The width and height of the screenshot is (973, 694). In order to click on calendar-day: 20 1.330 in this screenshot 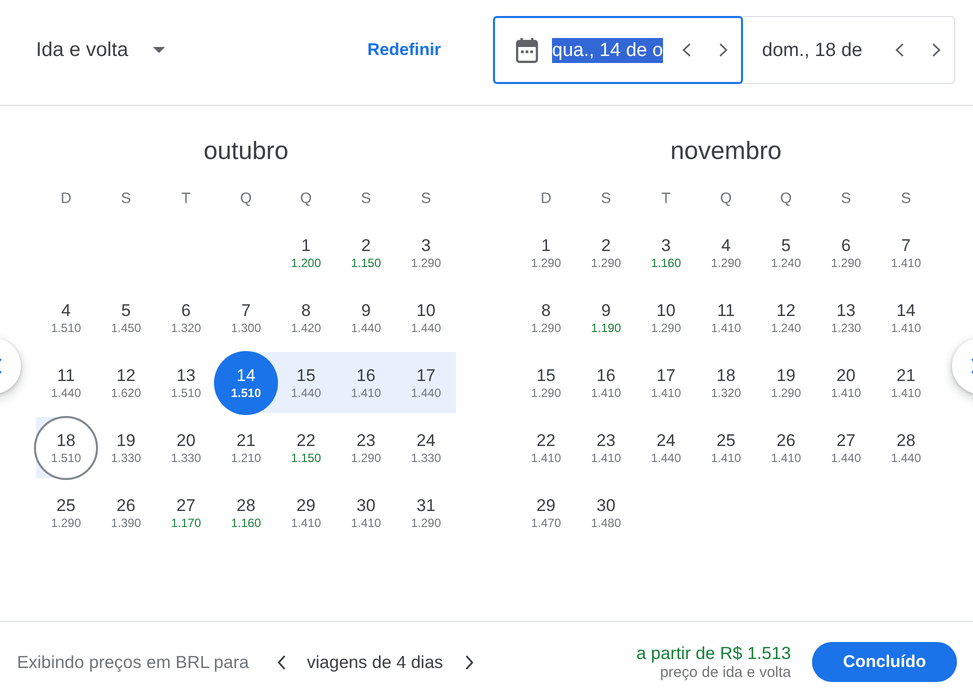, I will do `click(186, 447)`.